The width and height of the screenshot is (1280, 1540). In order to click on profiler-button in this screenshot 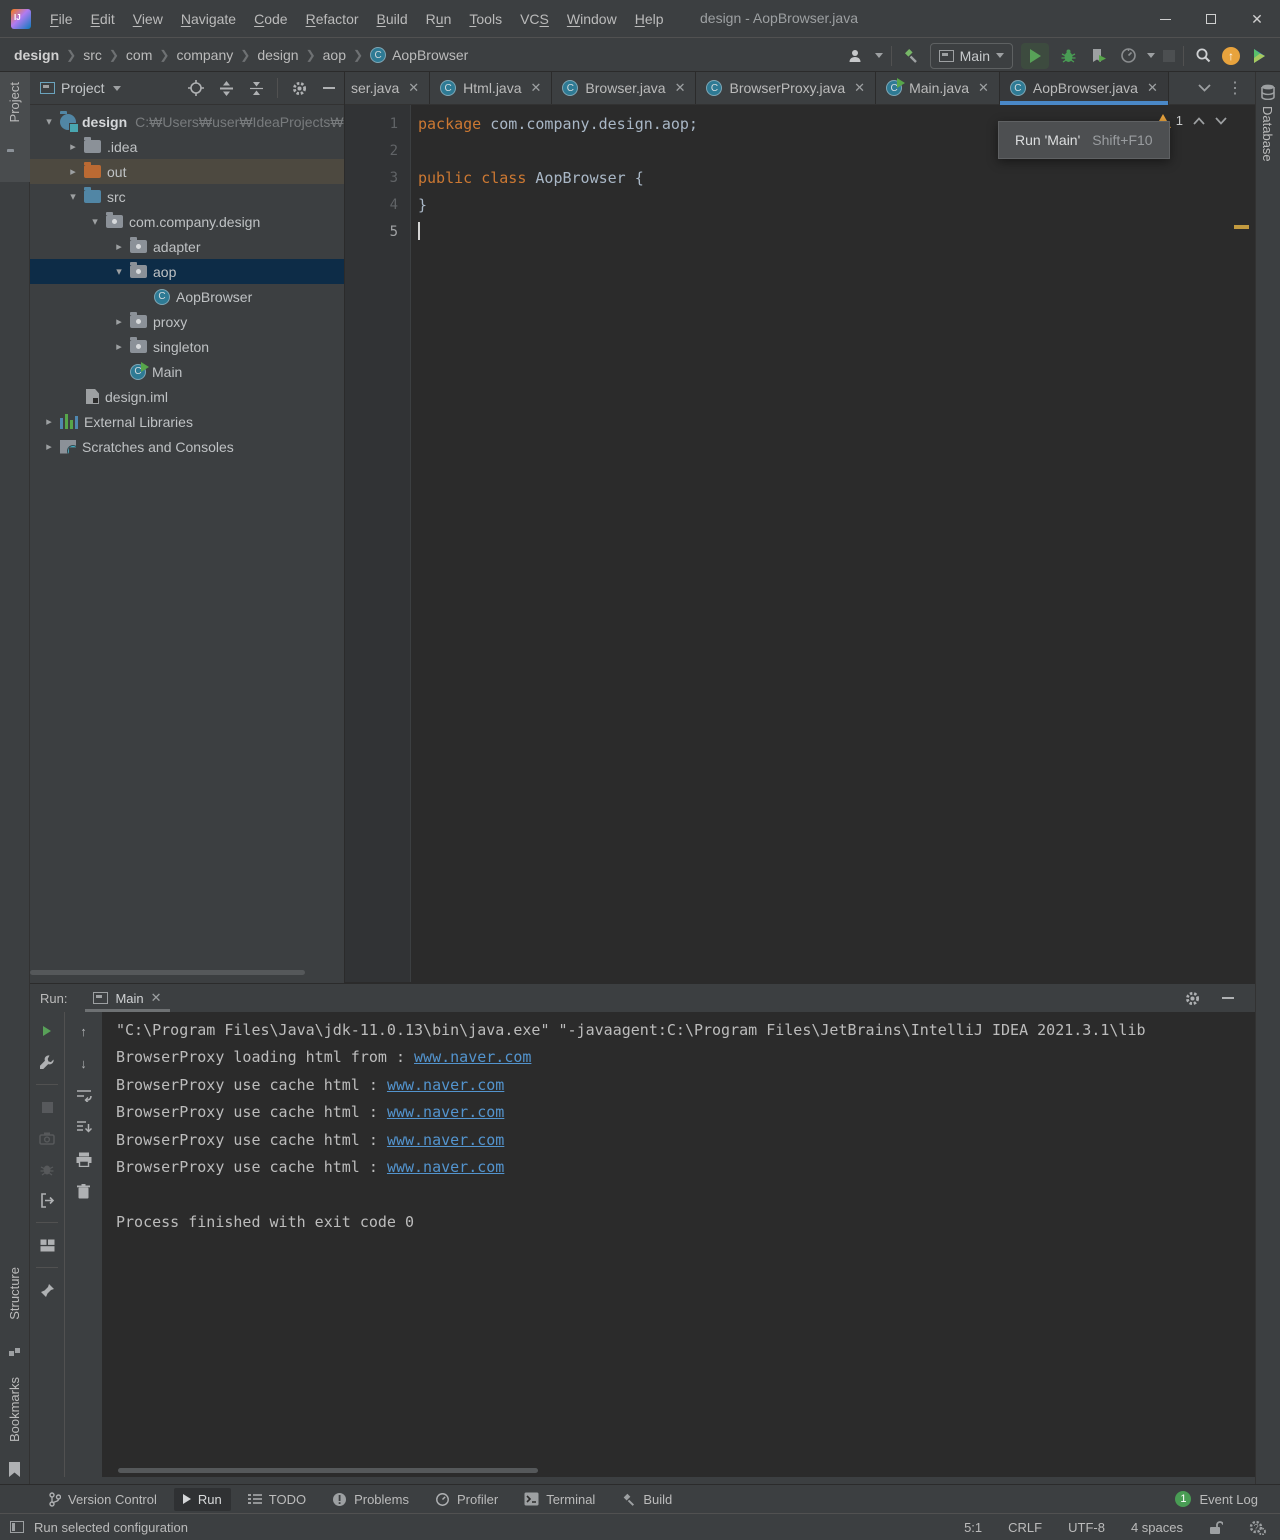, I will do `click(1128, 56)`.